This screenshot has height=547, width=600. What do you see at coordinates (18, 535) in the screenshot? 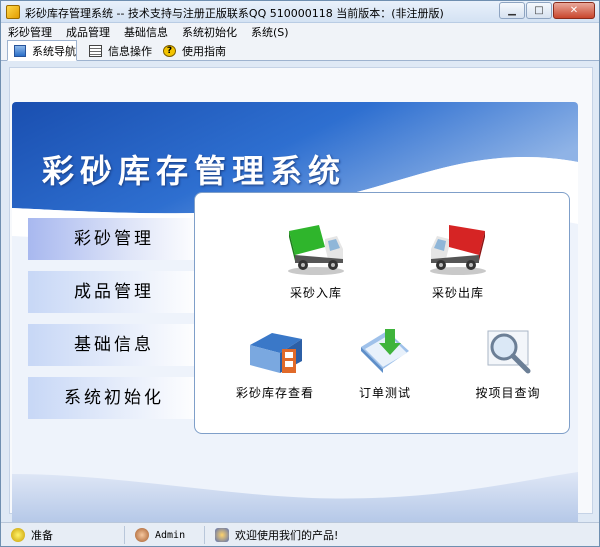
I see `lightbulb-icon` at bounding box center [18, 535].